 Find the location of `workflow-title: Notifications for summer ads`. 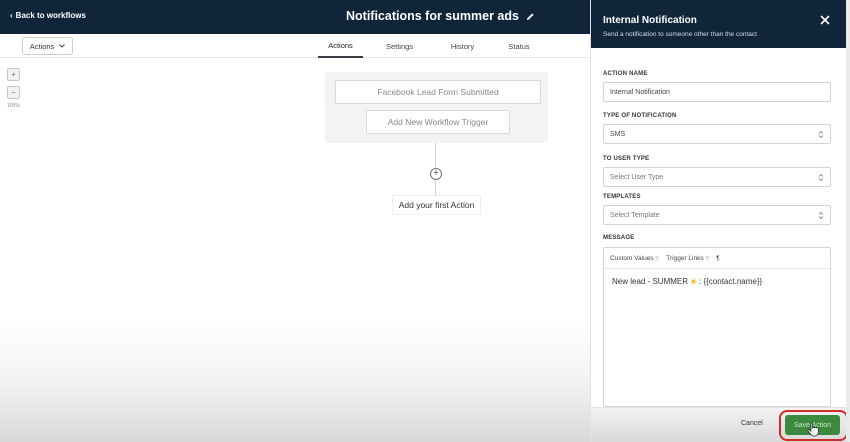

workflow-title: Notifications for summer ads is located at coordinates (440, 16).